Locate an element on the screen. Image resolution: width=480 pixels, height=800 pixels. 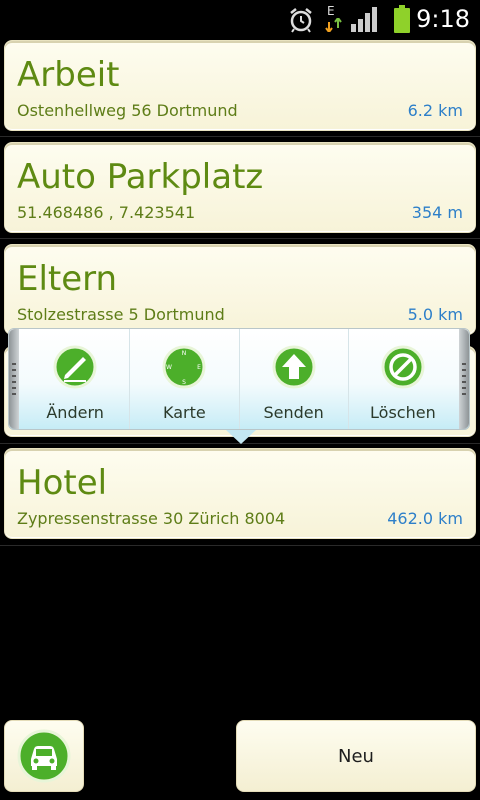
battery-icon is located at coordinates (402, 19).